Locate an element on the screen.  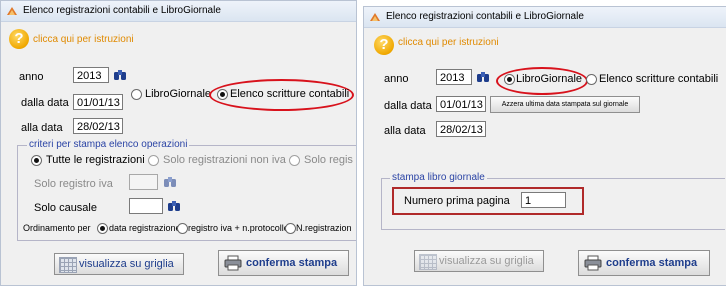
radio-tutte-label: Tutte le registrazioni is located at coordinates (95, 160).